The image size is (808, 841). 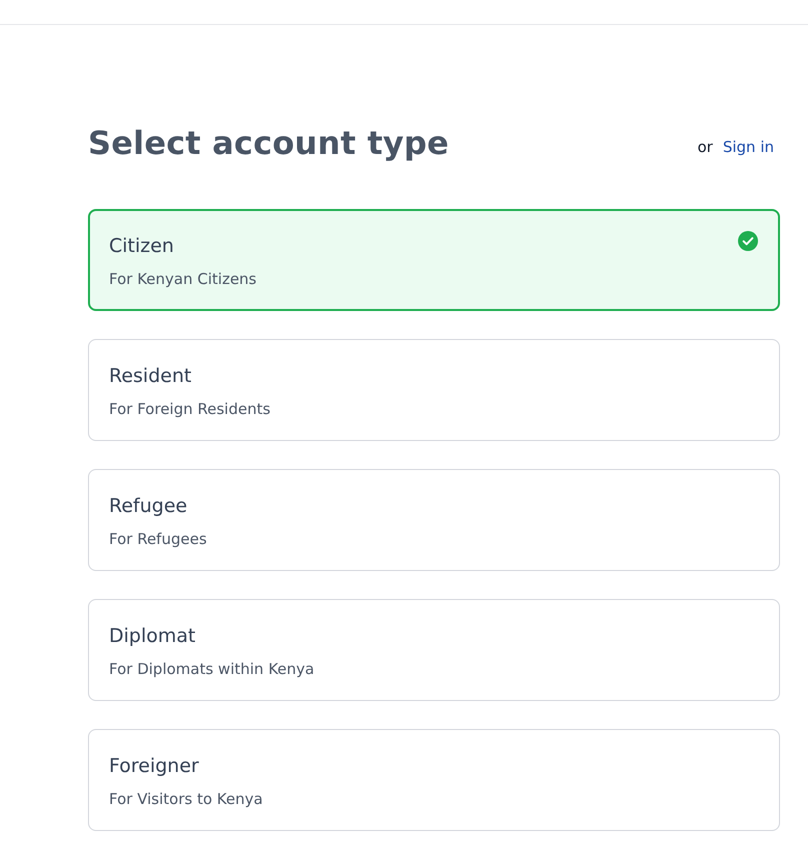 I want to click on account-type-card: Refugee For Refugees, so click(x=434, y=520).